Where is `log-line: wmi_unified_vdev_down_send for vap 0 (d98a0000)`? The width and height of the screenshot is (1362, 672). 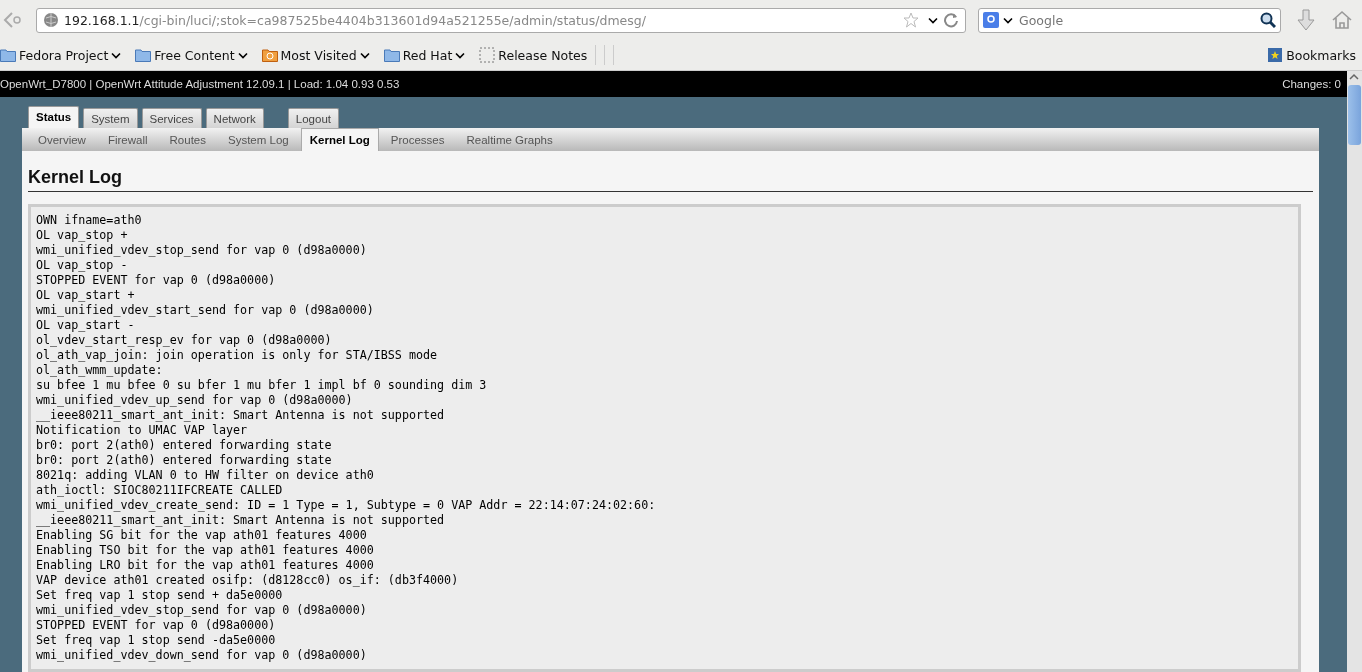
log-line: wmi_unified_vdev_down_send for vap 0 (d98a0000) is located at coordinates (202, 655).